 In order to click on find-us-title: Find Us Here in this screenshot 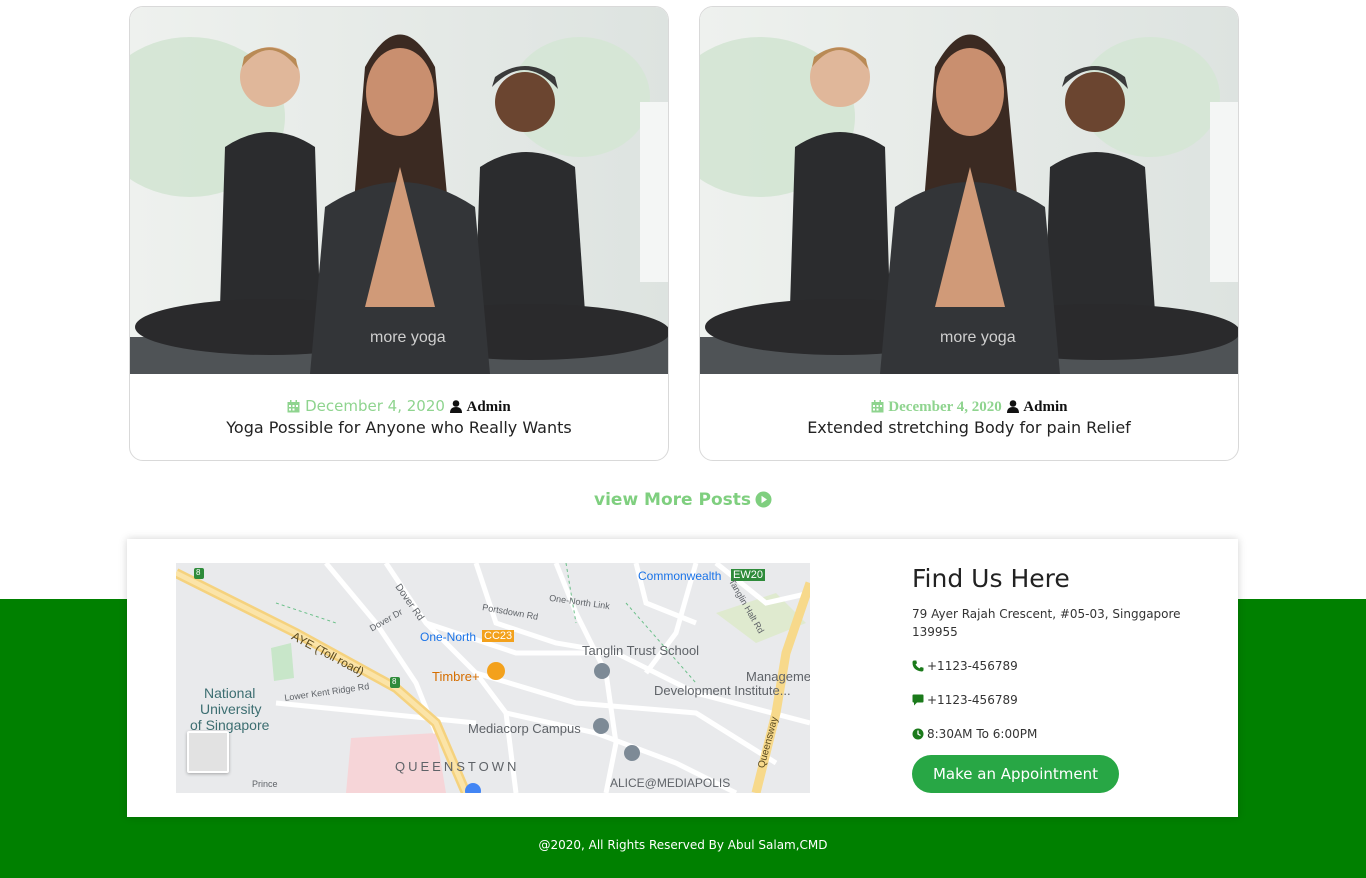, I will do `click(991, 578)`.